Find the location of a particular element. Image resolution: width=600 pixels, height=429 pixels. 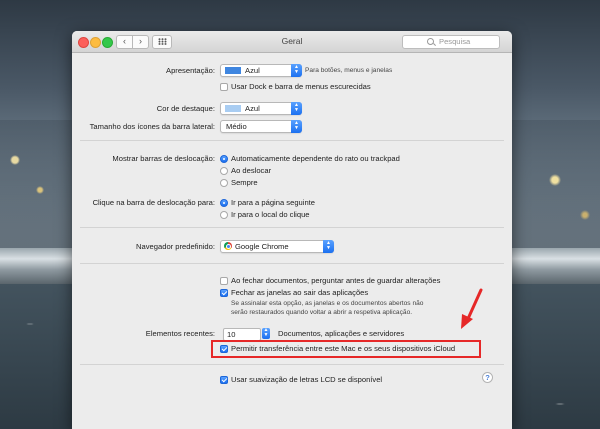

annotation-arrow-icon is located at coordinates (472, 308).